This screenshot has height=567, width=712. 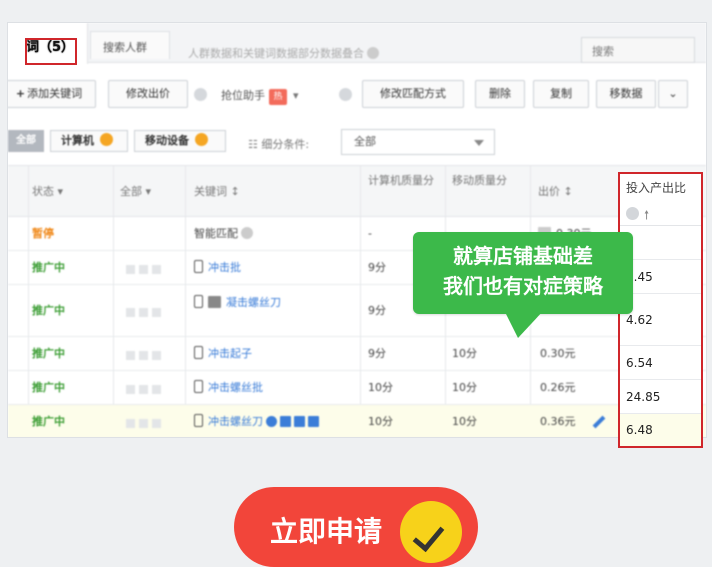 I want to click on add-keyword-button: + 添加关键词, so click(x=52, y=94).